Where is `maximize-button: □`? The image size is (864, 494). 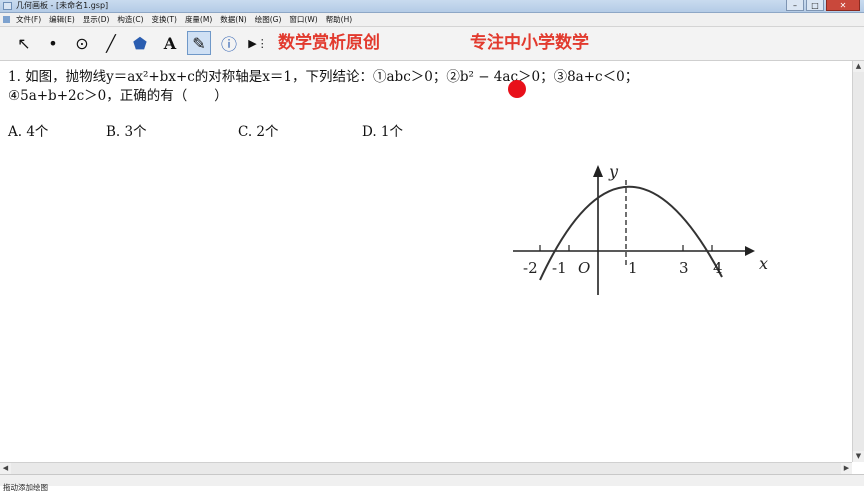
maximize-button: □ is located at coordinates (815, 5).